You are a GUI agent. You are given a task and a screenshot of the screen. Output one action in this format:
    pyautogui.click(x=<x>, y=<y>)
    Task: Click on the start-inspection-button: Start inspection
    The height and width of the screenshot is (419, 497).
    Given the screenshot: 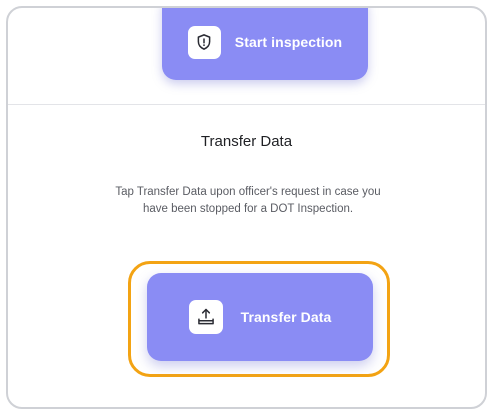 What is the action you would take?
    pyautogui.click(x=265, y=44)
    